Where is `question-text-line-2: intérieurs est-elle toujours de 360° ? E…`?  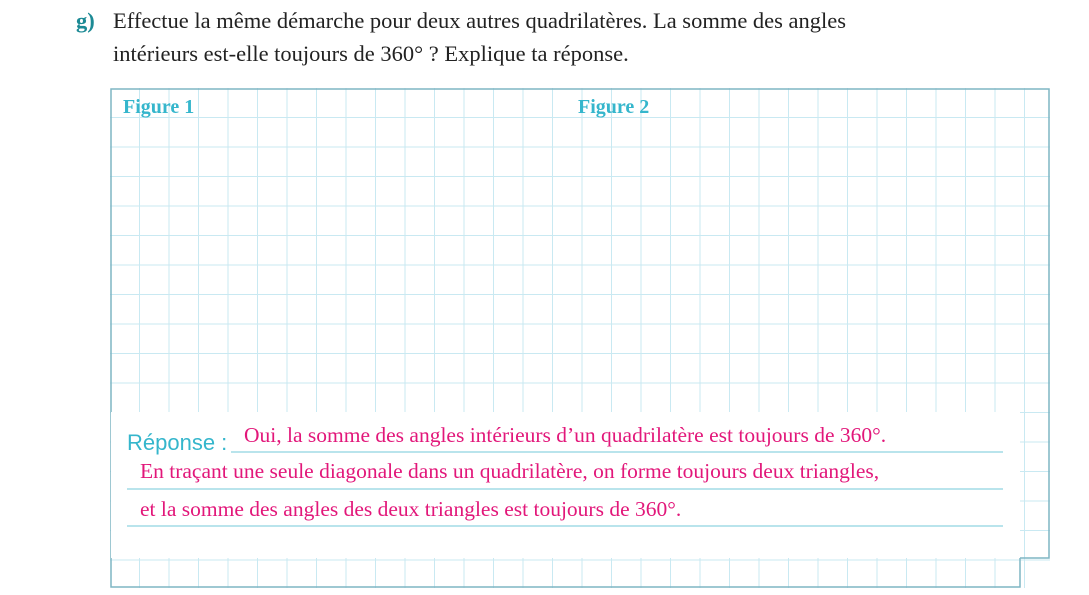 question-text-line-2: intérieurs est-elle toujours de 360° ? E… is located at coordinates (371, 53).